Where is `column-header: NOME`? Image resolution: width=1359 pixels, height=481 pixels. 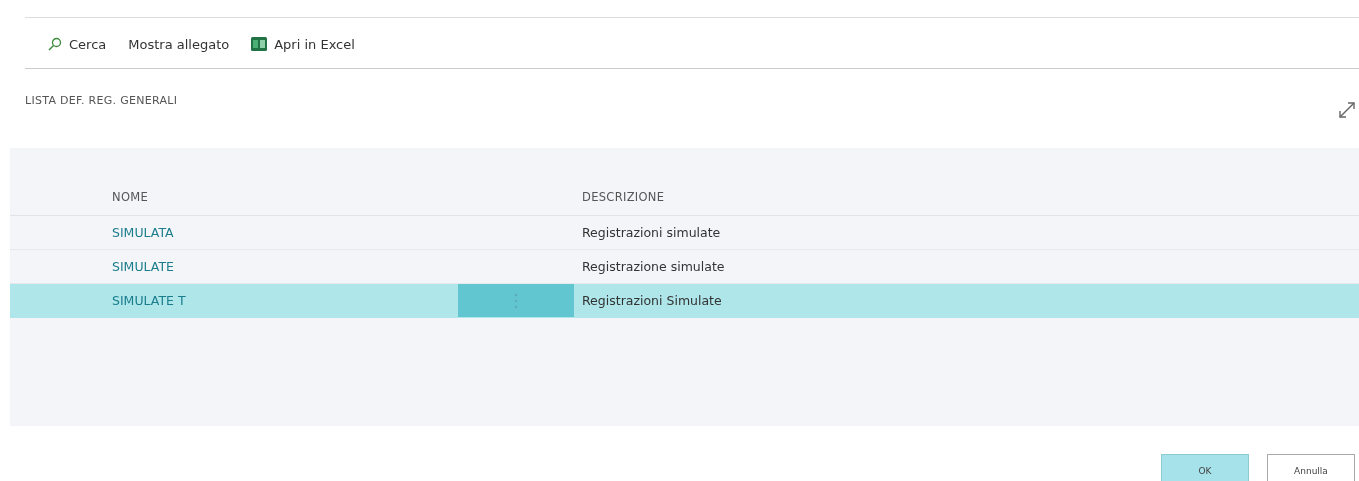 column-header: NOME is located at coordinates (130, 196).